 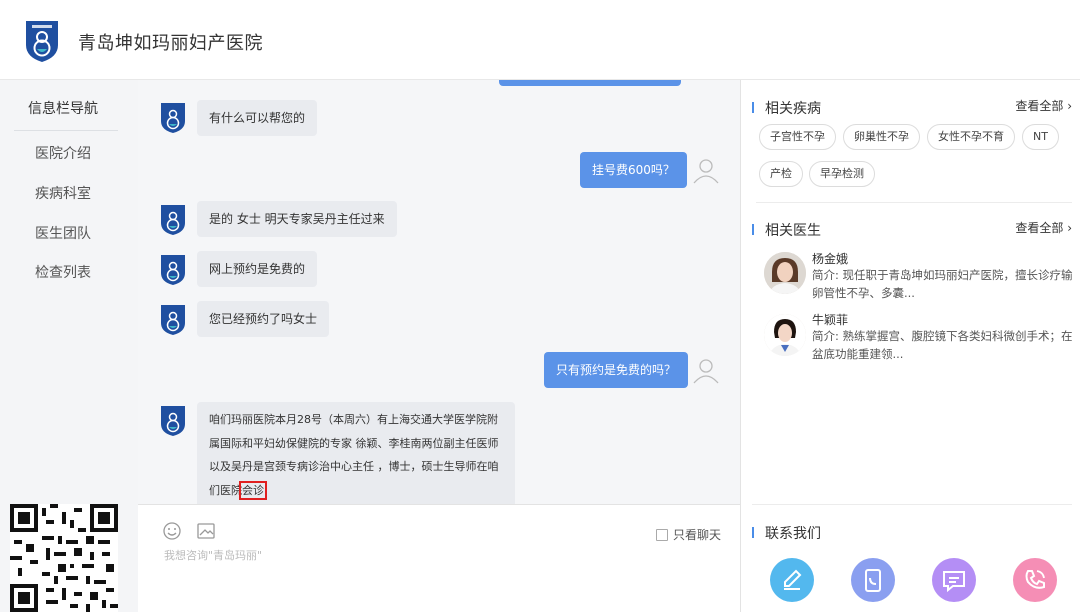 What do you see at coordinates (616, 370) in the screenshot?
I see `message-bubble-user: 只有预约是免费的吗？` at bounding box center [616, 370].